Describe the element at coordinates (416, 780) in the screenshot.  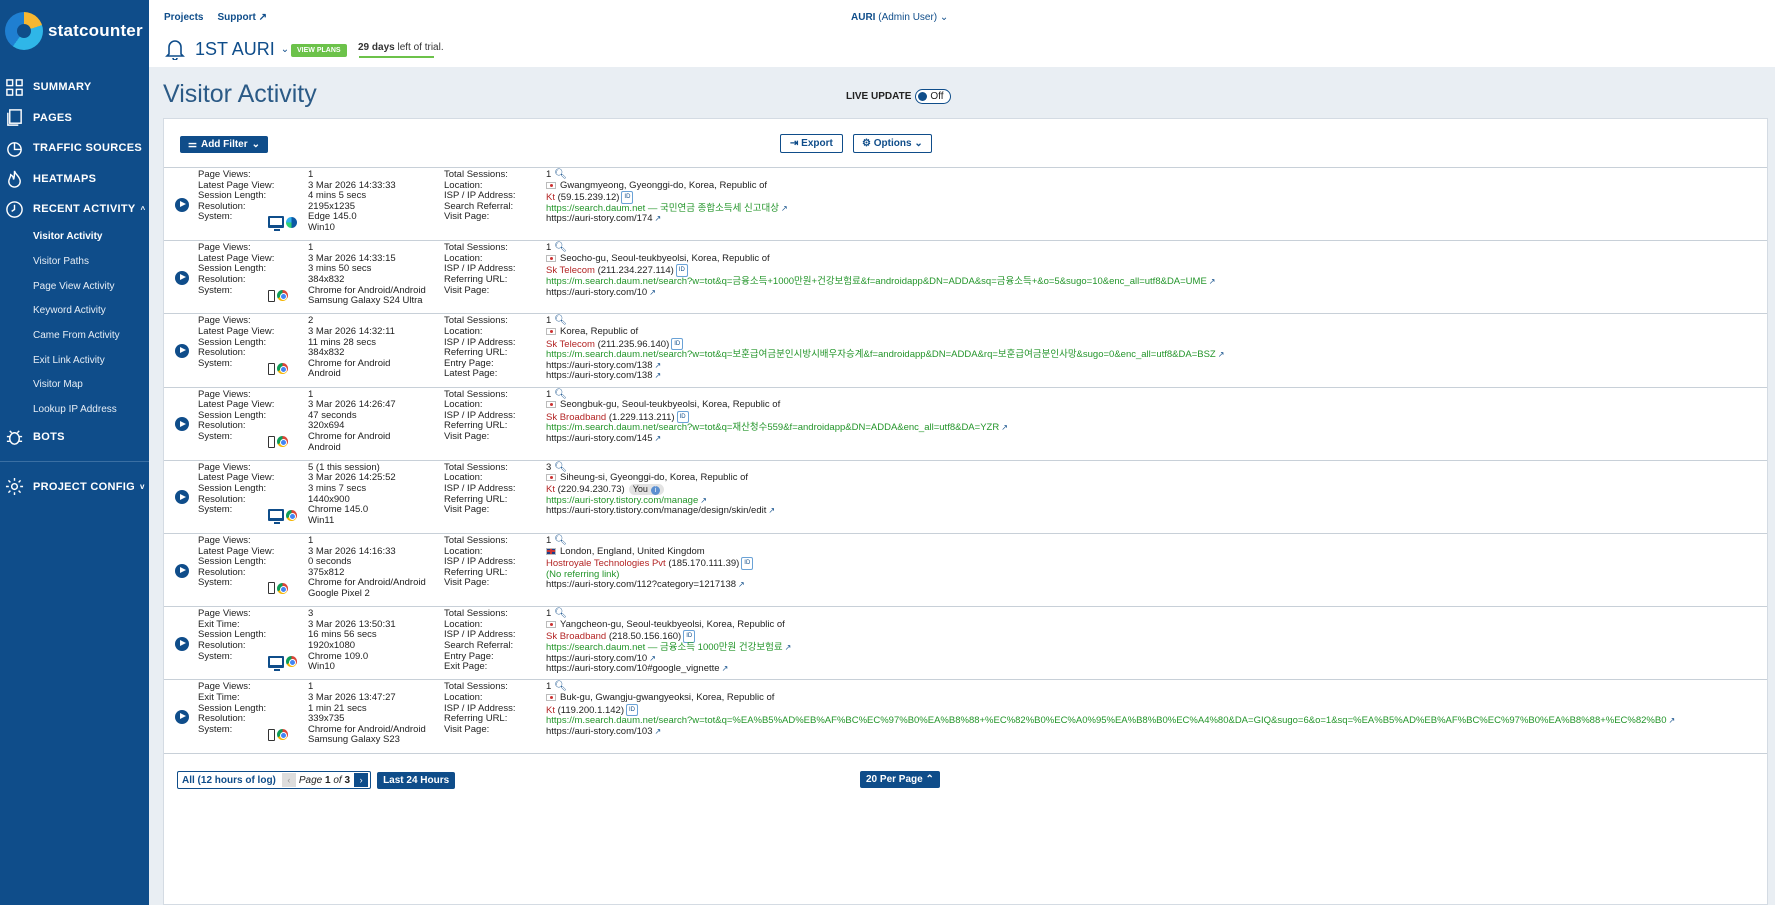
I see `last-24-hours-button: Last 24 Hours` at that location.